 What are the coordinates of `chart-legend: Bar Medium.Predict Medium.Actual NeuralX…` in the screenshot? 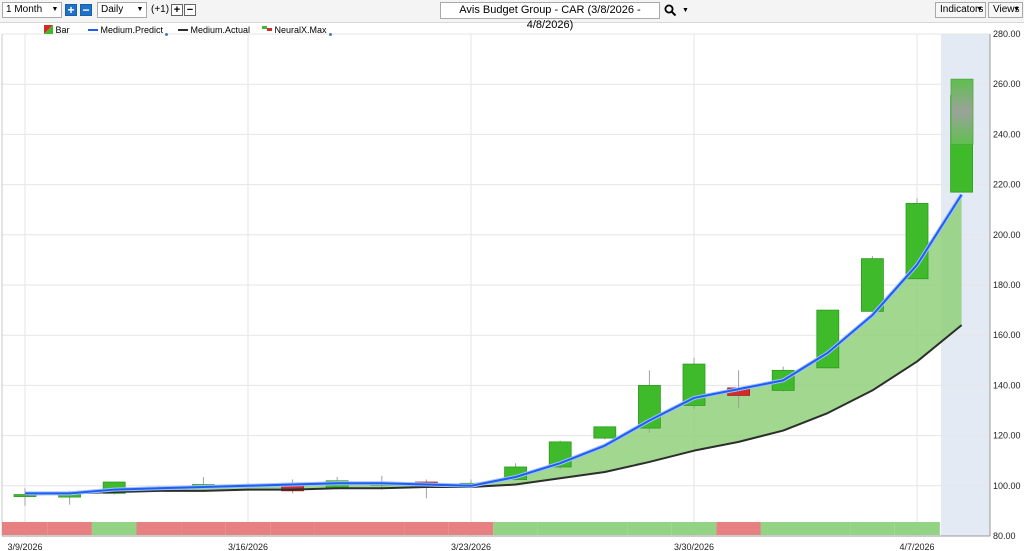 It's located at (300, 31).